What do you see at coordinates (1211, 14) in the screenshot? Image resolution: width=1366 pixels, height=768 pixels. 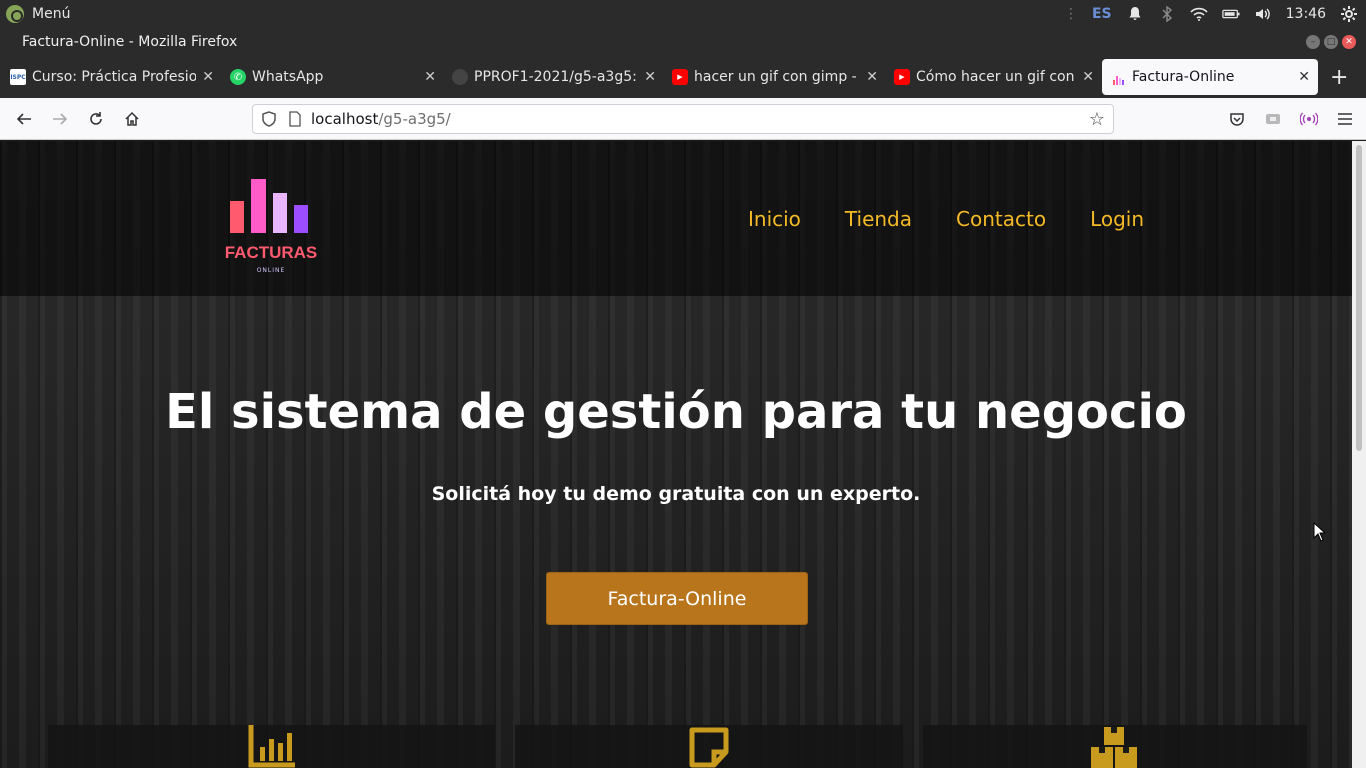 I see `system-tray: ⋮ ES 13:46` at bounding box center [1211, 14].